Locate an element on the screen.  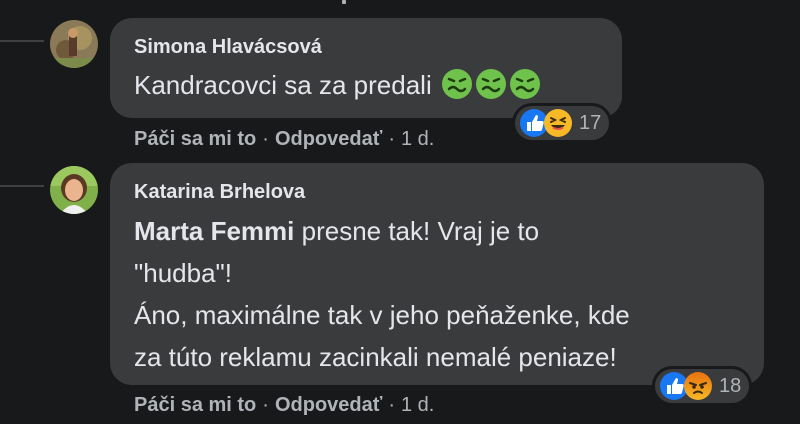
reaction-count: 17 is located at coordinates (590, 122).